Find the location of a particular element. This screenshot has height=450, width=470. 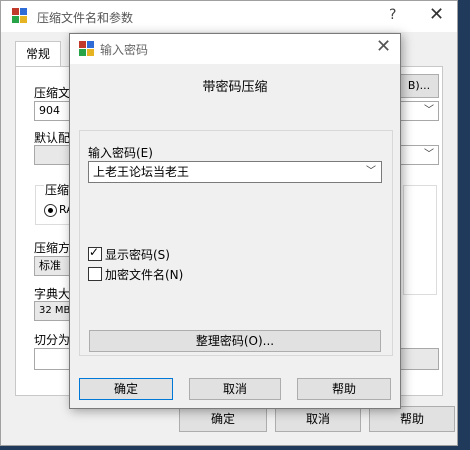

parent-ok-button: 确定 is located at coordinates (223, 419).